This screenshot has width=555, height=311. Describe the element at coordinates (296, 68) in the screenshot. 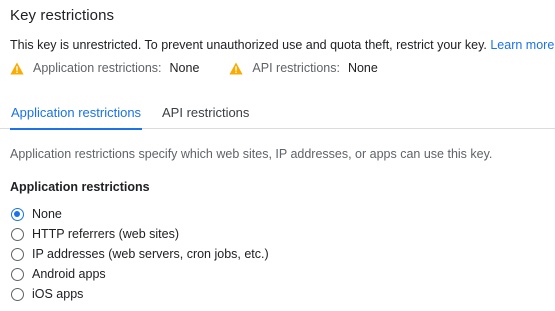

I see `warning-label: API restrictions:` at that location.